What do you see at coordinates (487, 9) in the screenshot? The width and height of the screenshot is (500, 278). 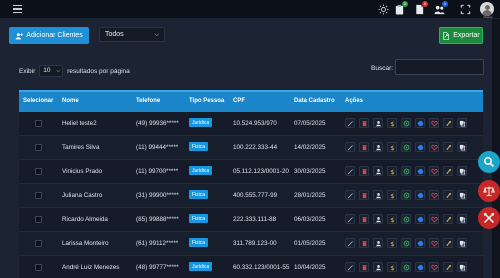 I see `avatar` at bounding box center [487, 9].